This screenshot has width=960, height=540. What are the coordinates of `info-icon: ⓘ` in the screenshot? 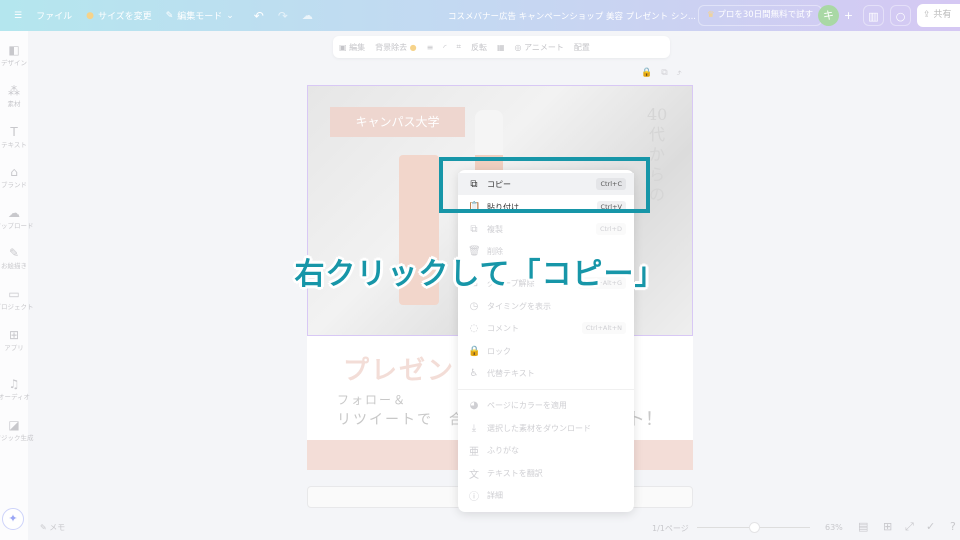 It's located at (474, 497).